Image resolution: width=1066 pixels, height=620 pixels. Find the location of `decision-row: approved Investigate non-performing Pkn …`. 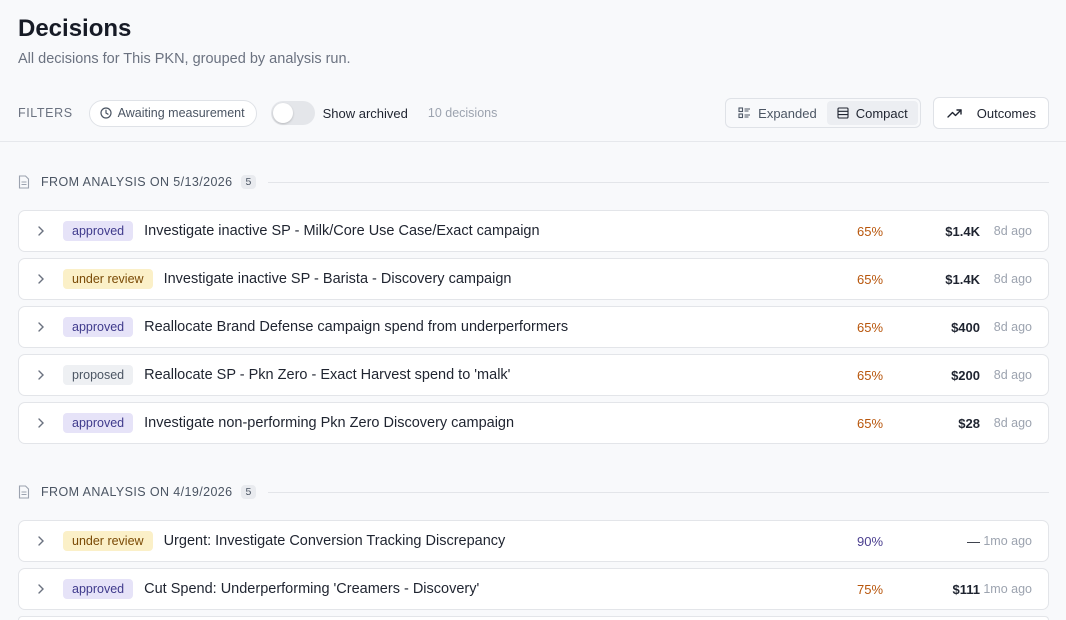

decision-row: approved Investigate non-performing Pkn … is located at coordinates (533, 423).